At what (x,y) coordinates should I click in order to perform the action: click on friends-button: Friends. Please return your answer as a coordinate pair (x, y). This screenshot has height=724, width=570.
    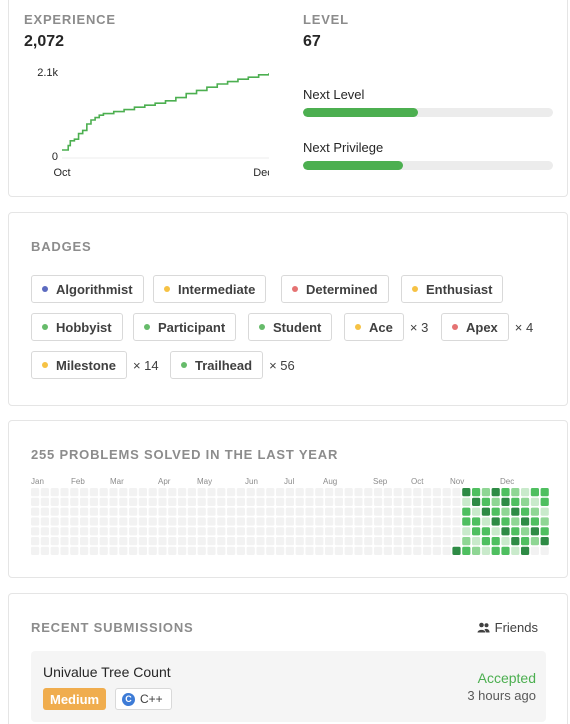
    Looking at the image, I should click on (507, 627).